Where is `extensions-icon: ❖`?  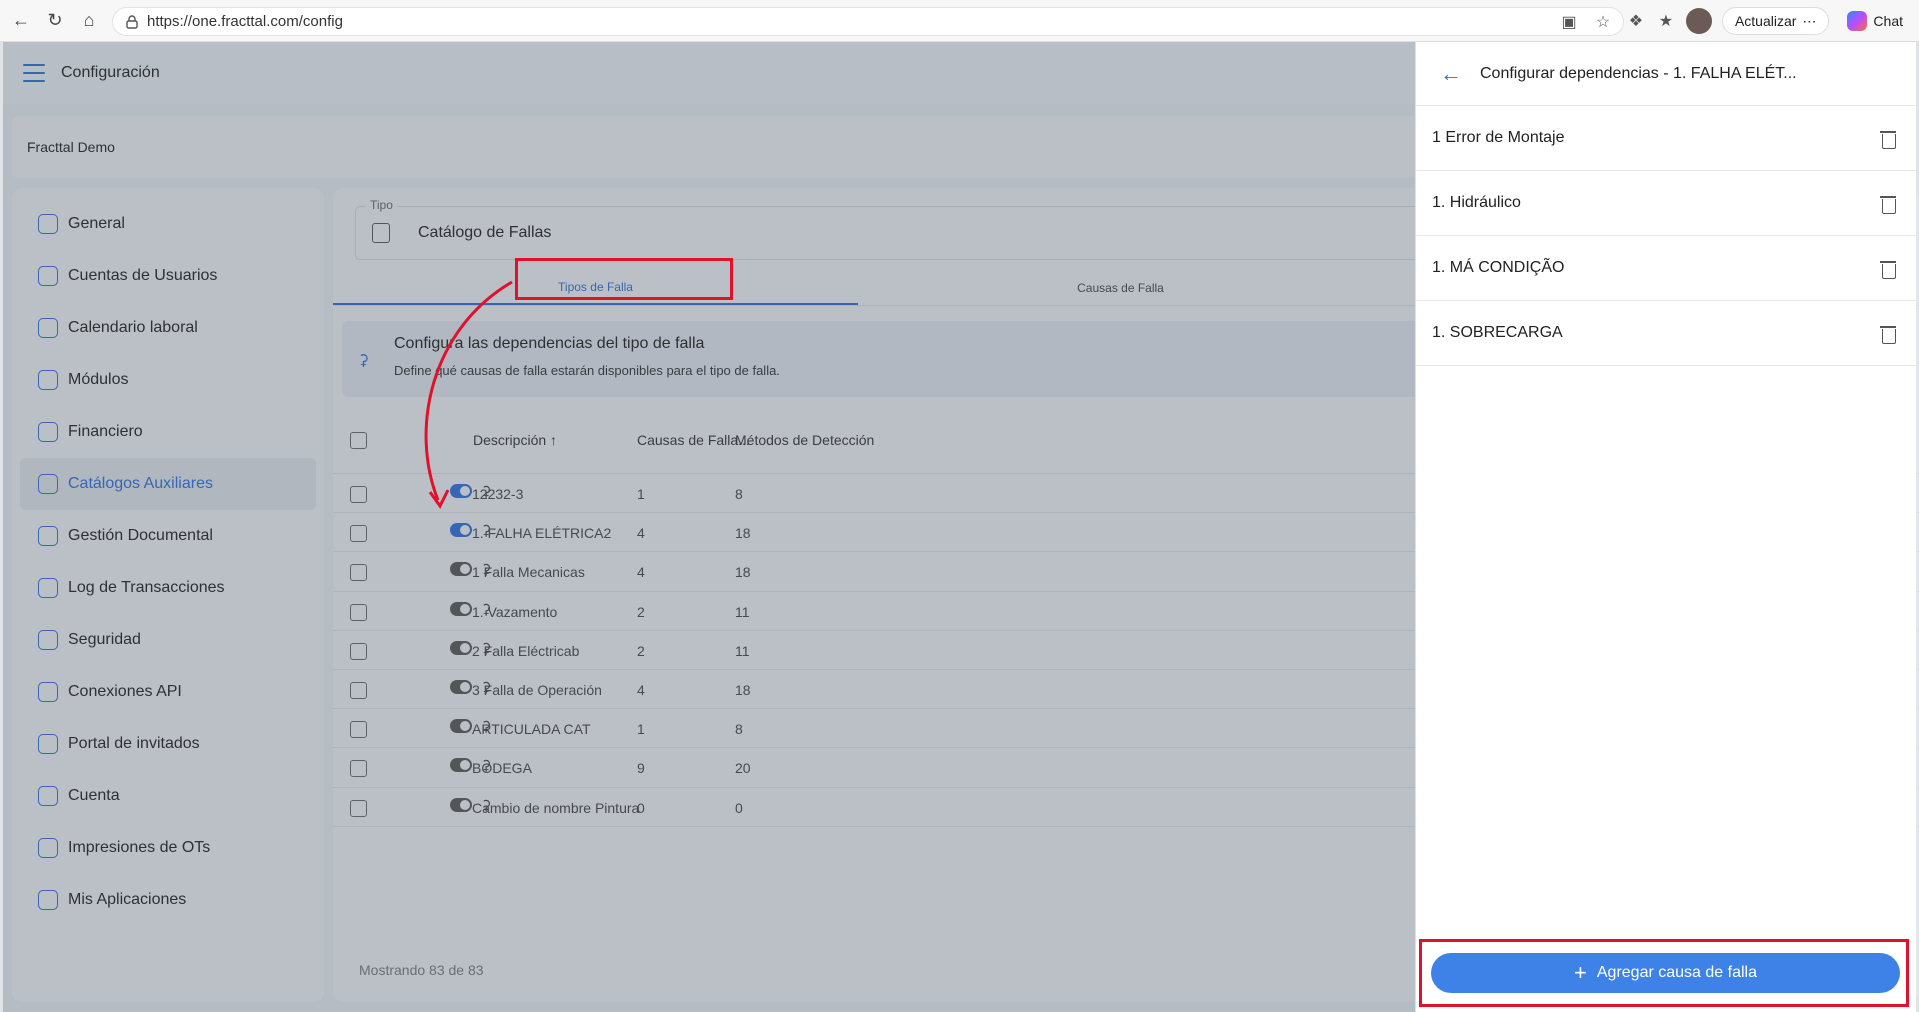 extensions-icon: ❖ is located at coordinates (1636, 21).